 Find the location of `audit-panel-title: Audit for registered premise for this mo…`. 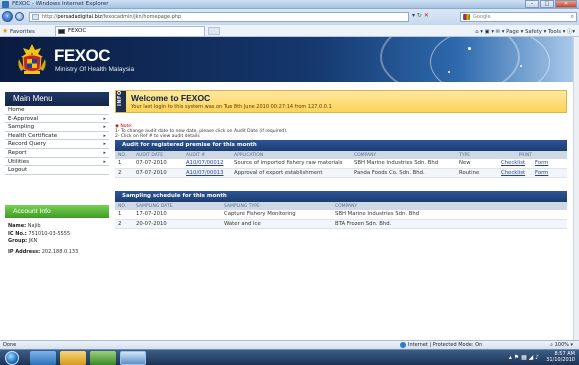

audit-panel-title: Audit for registered premise for this mo… is located at coordinates (341, 145).